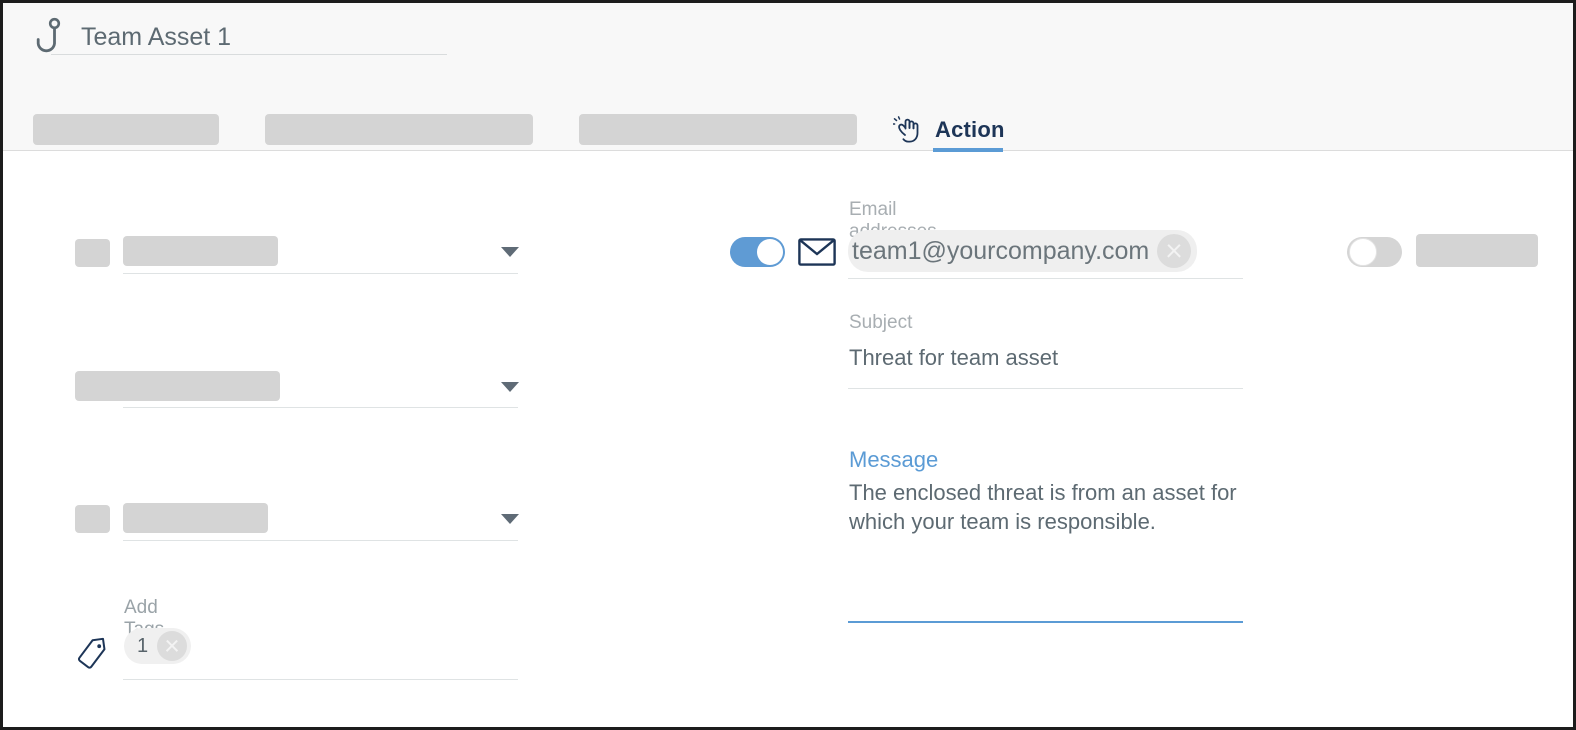  I want to click on form-row-2-underline, so click(320, 407).